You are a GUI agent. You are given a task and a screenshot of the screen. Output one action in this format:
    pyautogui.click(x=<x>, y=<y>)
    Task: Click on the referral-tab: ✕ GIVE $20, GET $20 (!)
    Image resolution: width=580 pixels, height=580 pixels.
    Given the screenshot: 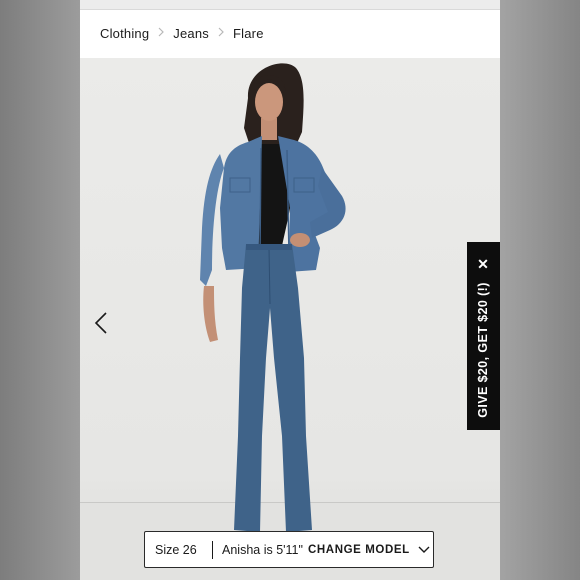 What is the action you would take?
    pyautogui.click(x=483, y=336)
    